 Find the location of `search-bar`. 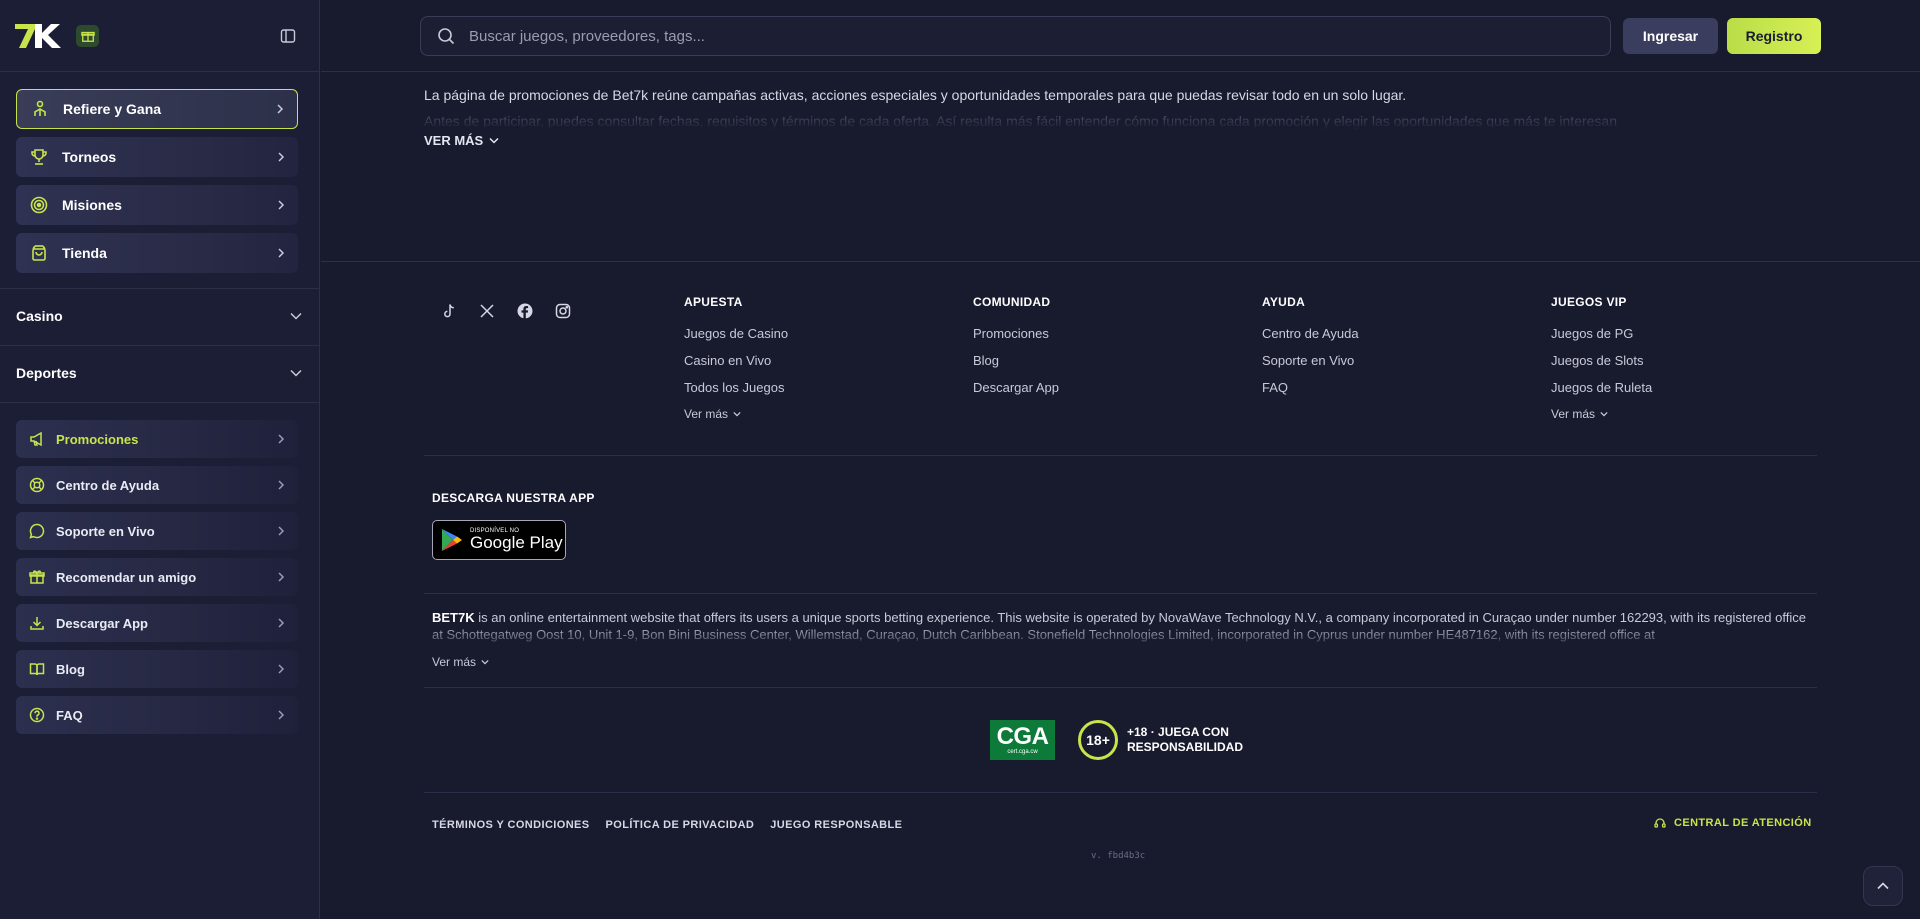

search-bar is located at coordinates (1015, 36).